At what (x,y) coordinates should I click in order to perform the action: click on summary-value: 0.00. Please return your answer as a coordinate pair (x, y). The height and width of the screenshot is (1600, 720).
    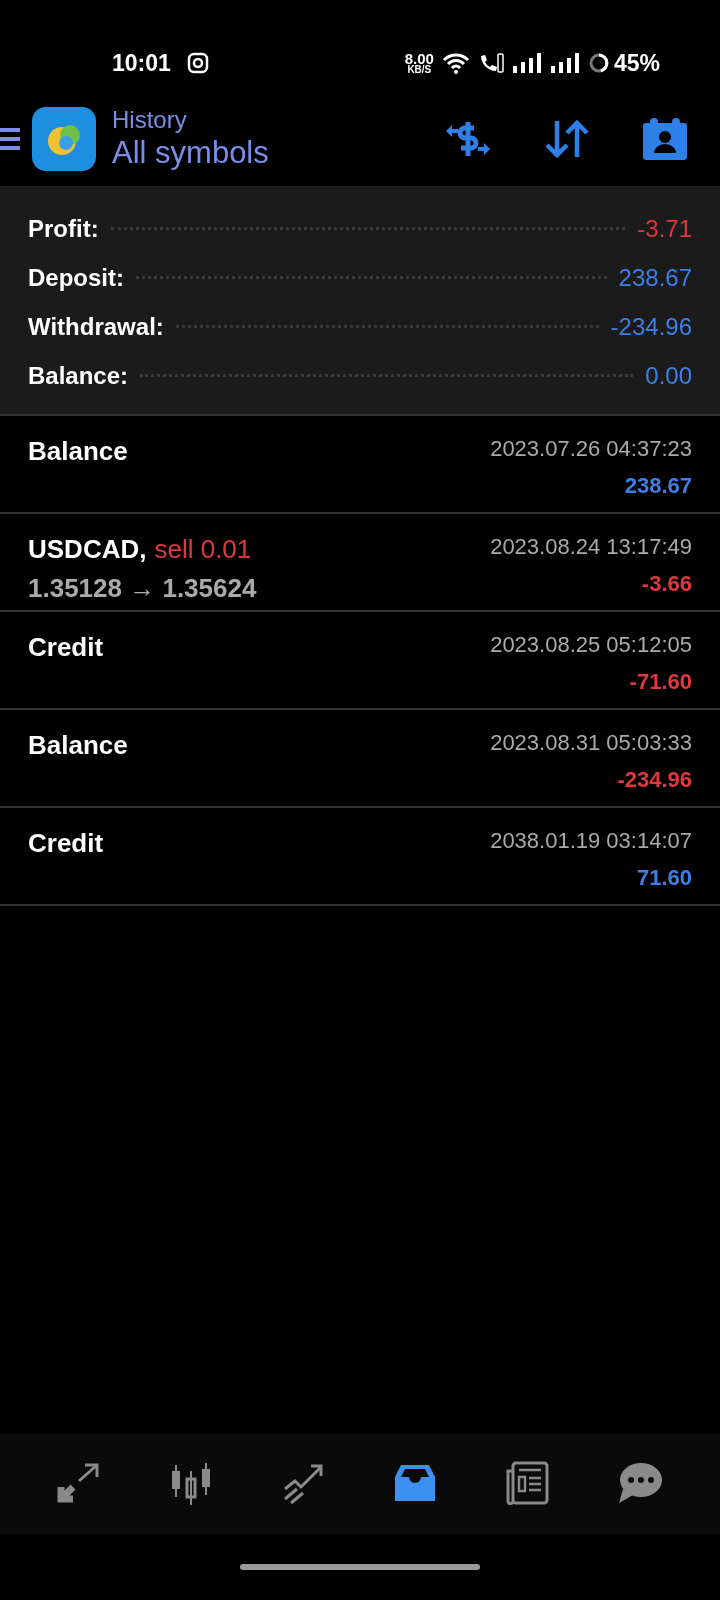
    Looking at the image, I should click on (668, 375).